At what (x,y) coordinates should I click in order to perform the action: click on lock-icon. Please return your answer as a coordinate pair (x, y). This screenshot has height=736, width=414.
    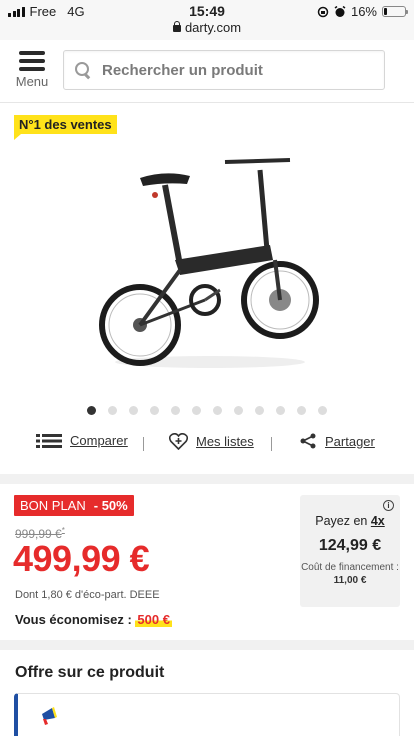
    Looking at the image, I should click on (176, 26).